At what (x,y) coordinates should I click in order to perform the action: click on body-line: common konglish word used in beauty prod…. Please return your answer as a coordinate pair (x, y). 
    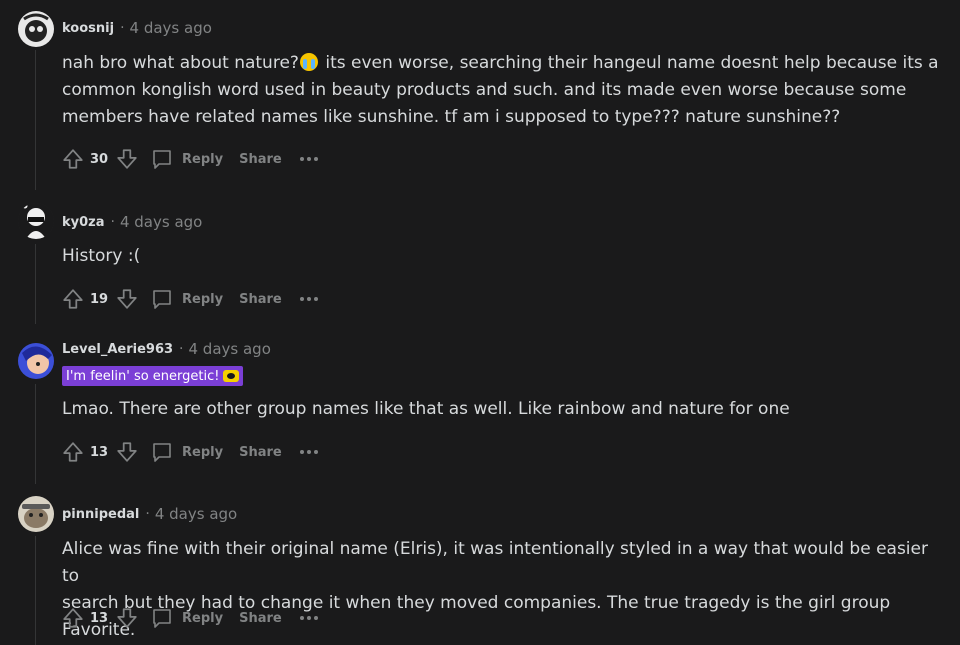
    Looking at the image, I should click on (484, 90).